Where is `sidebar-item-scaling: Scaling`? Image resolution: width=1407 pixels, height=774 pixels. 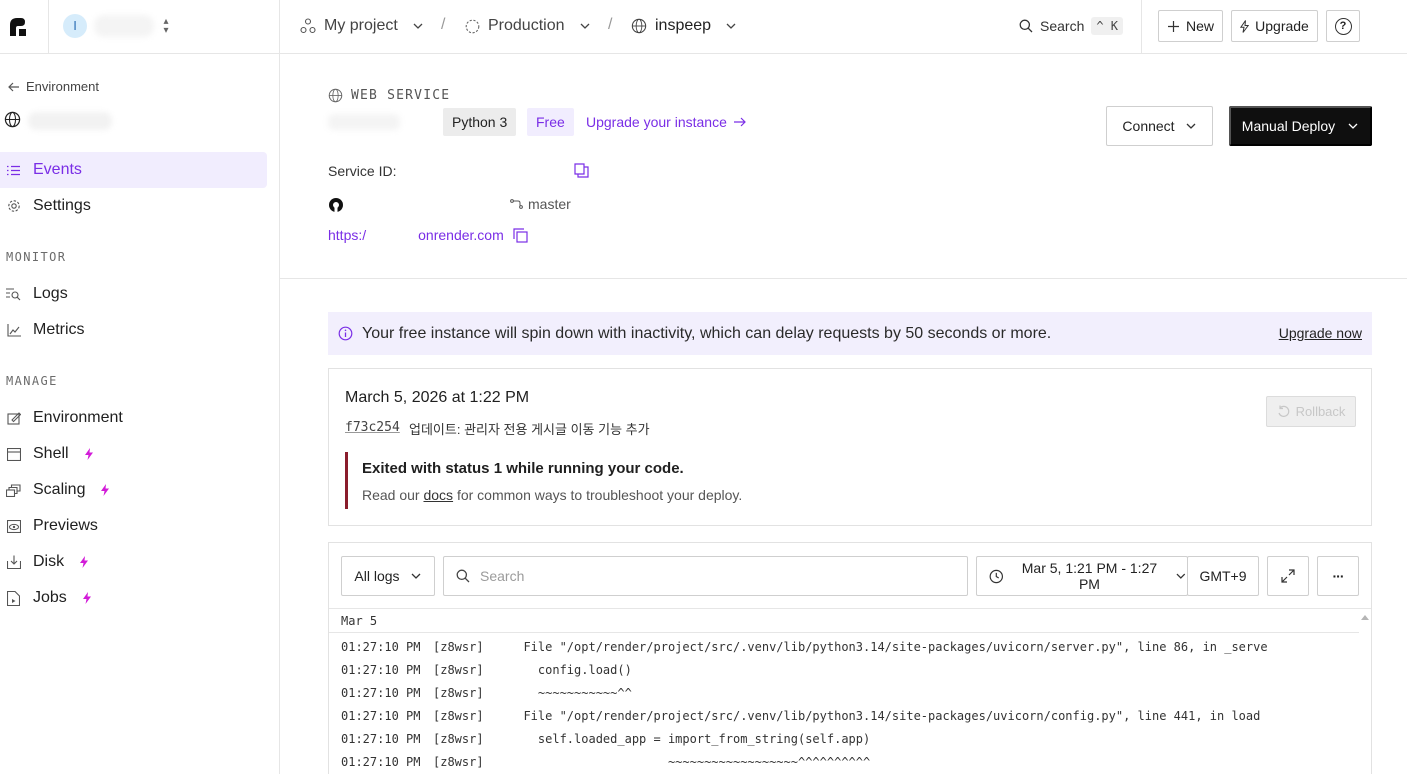 sidebar-item-scaling: Scaling is located at coordinates (133, 490).